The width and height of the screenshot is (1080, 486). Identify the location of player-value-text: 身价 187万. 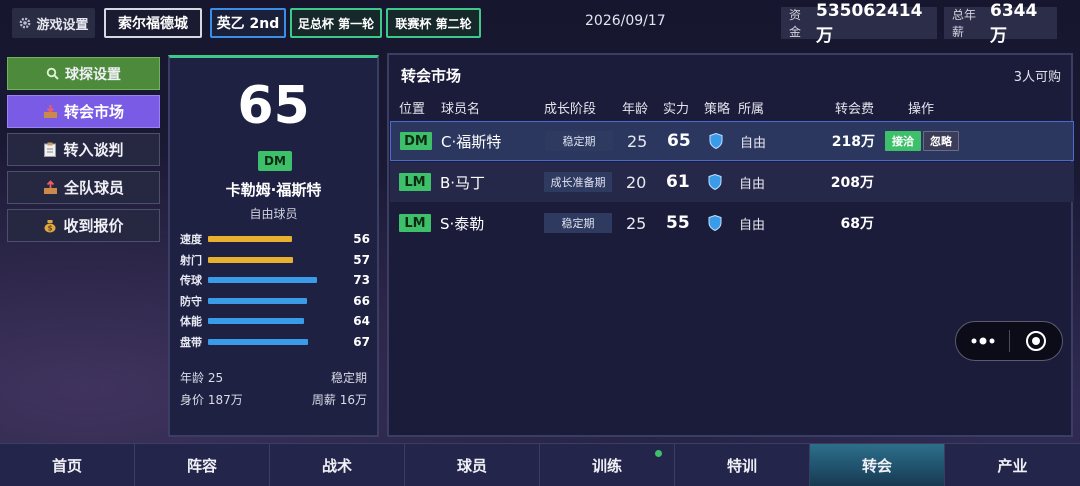
(211, 400).